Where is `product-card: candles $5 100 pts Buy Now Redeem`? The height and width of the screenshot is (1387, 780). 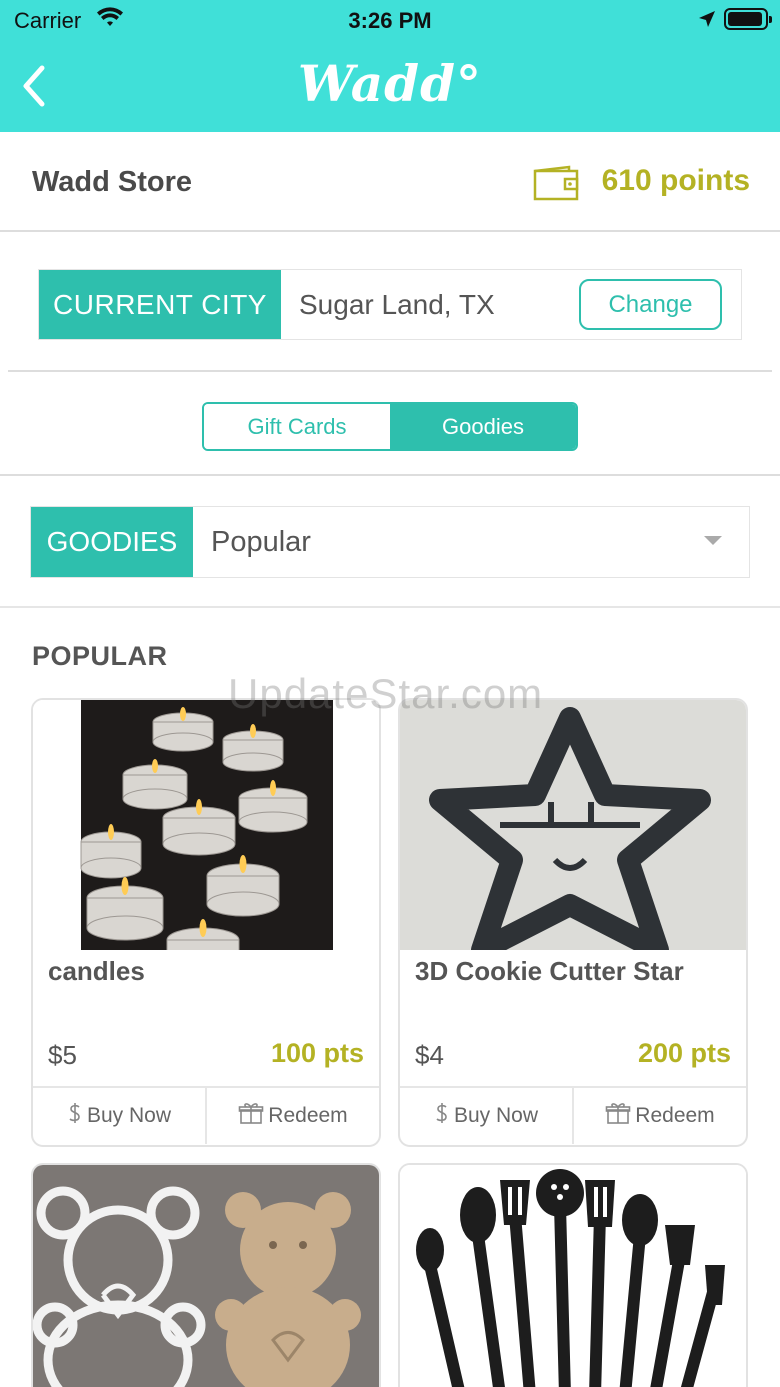 product-card: candles $5 100 pts Buy Now Redeem is located at coordinates (206, 922).